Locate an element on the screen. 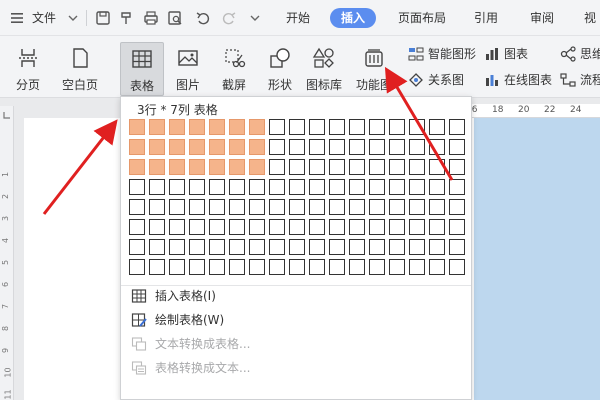  function-chart-button: 功能图 is located at coordinates (374, 69).